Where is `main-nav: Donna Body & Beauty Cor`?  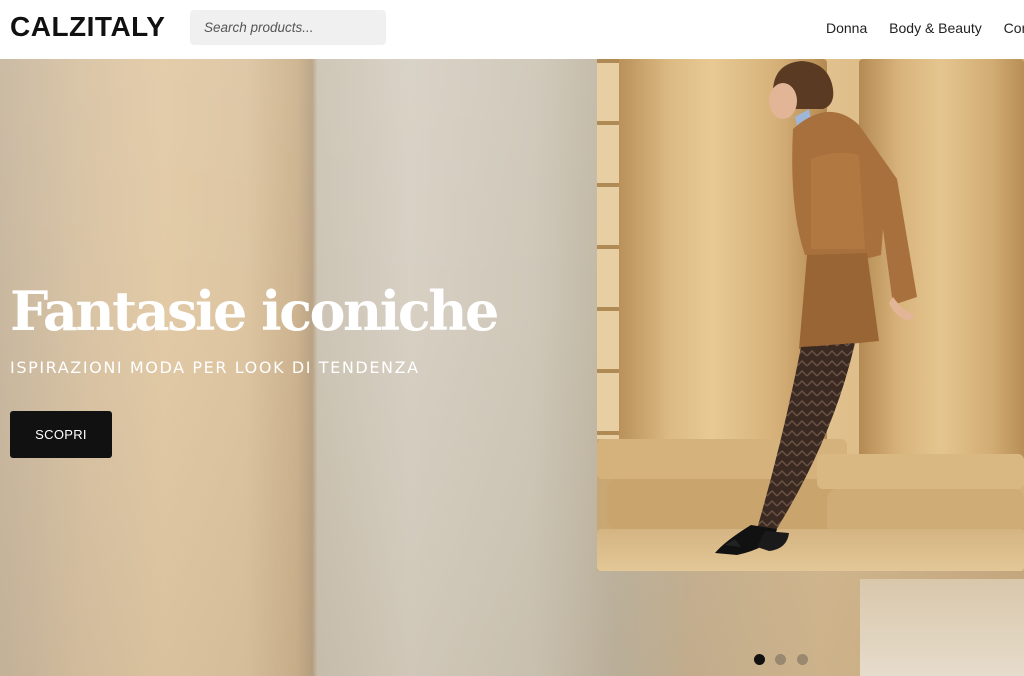 main-nav: Donna Body & Beauty Cor is located at coordinates (925, 28).